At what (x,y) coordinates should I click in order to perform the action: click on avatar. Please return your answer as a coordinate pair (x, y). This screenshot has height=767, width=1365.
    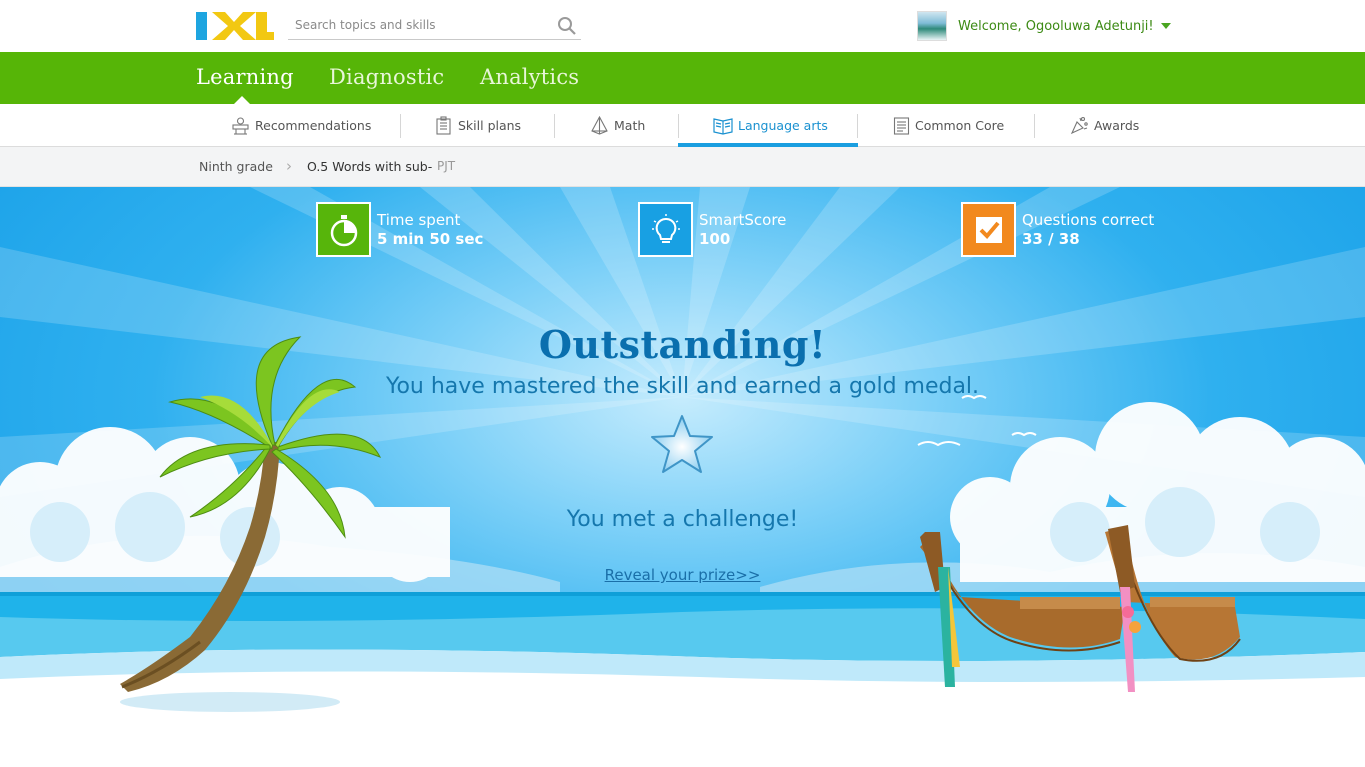
    Looking at the image, I should click on (932, 26).